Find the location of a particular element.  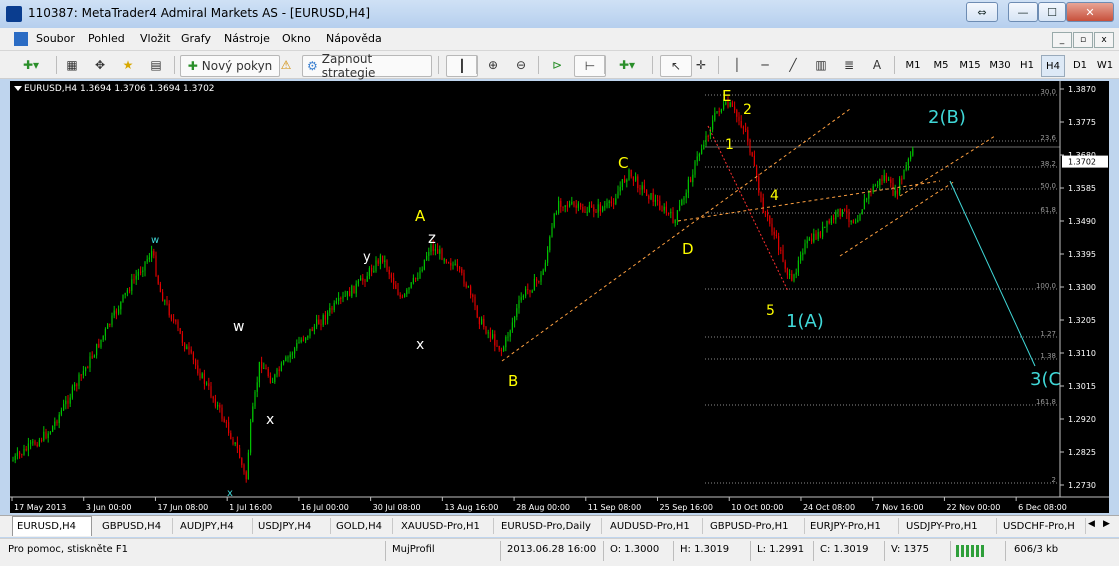

tab-eurusd-pro-daily: EURUSD-Pro,Daily is located at coordinates (549, 526).